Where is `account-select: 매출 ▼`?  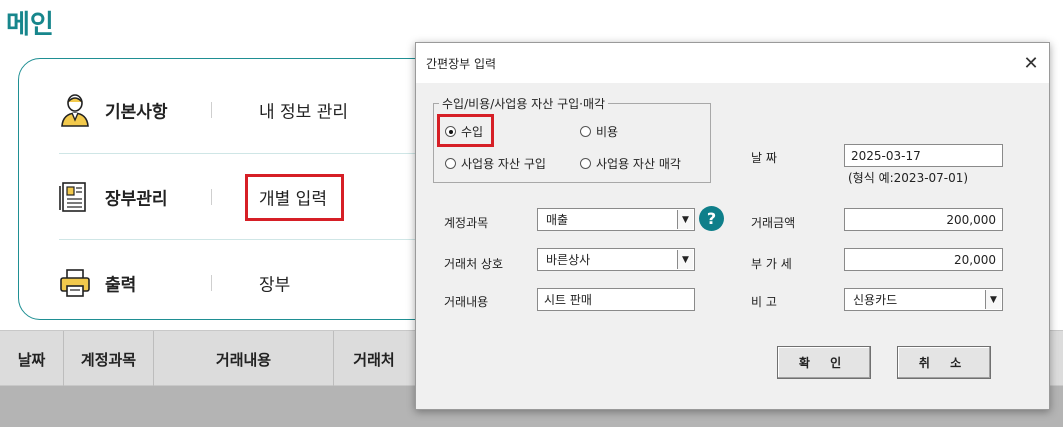 account-select: 매출 ▼ is located at coordinates (616, 219).